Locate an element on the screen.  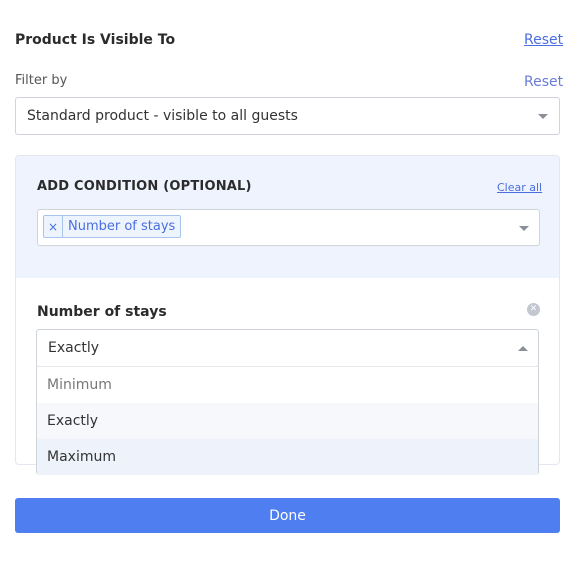
reset-link: Reset is located at coordinates (543, 40).